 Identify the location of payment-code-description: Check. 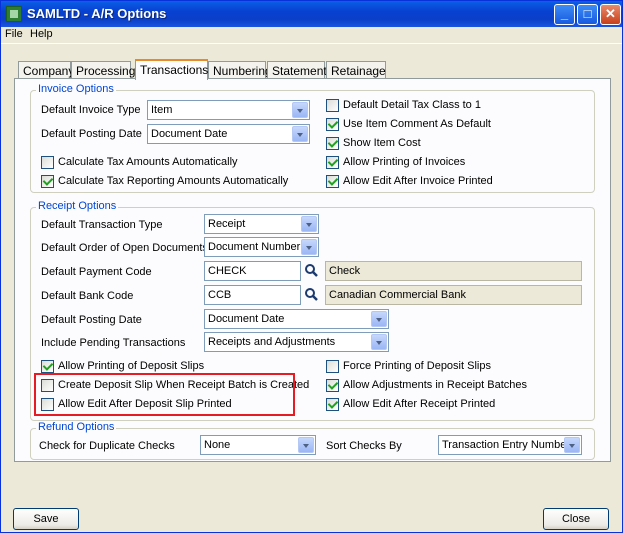
(453, 271).